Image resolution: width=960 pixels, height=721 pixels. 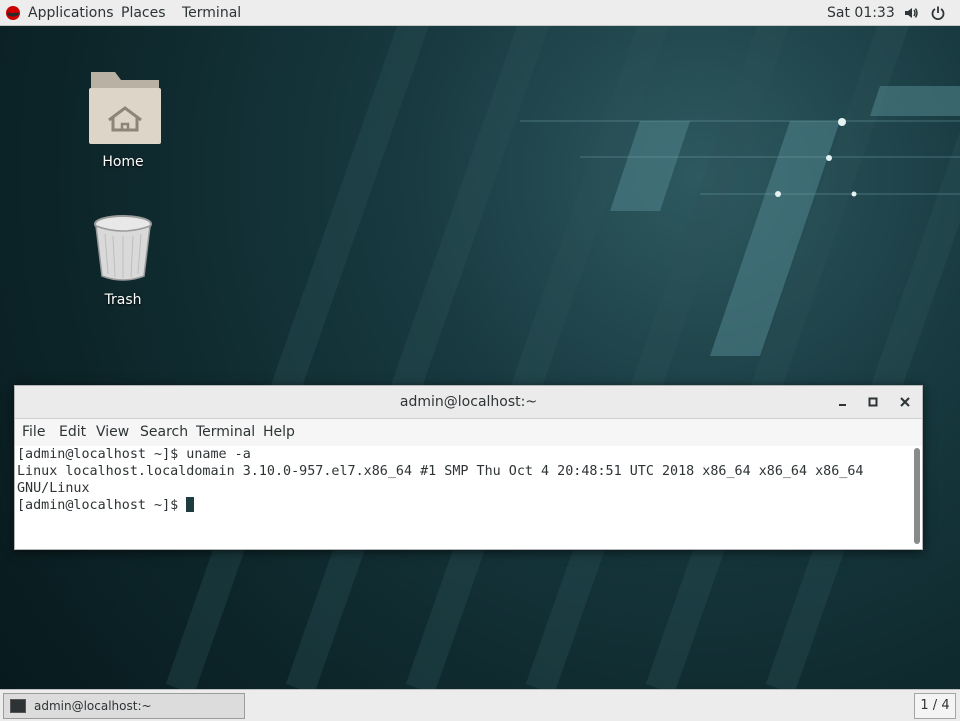 What do you see at coordinates (938, 13) in the screenshot?
I see `power-icon` at bounding box center [938, 13].